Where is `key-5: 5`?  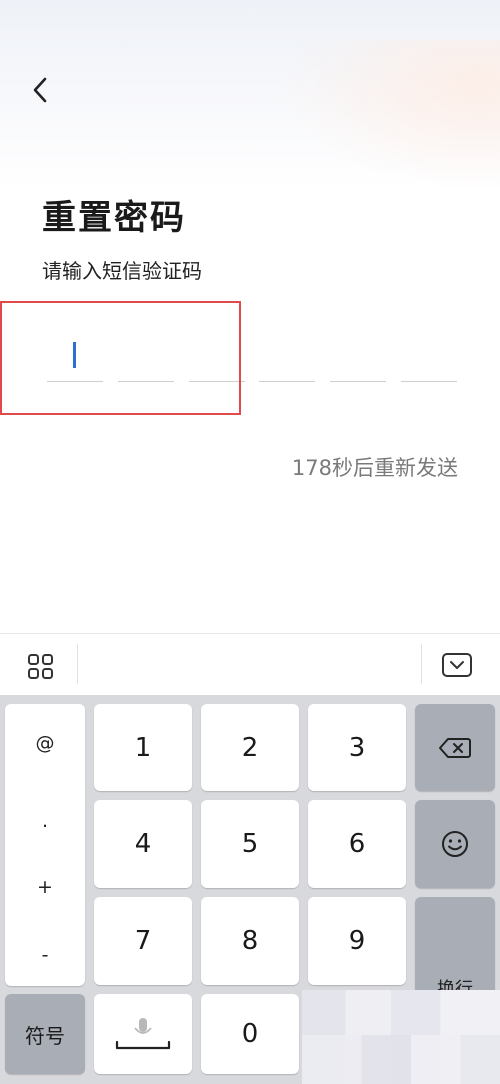
key-5: 5 is located at coordinates (250, 844).